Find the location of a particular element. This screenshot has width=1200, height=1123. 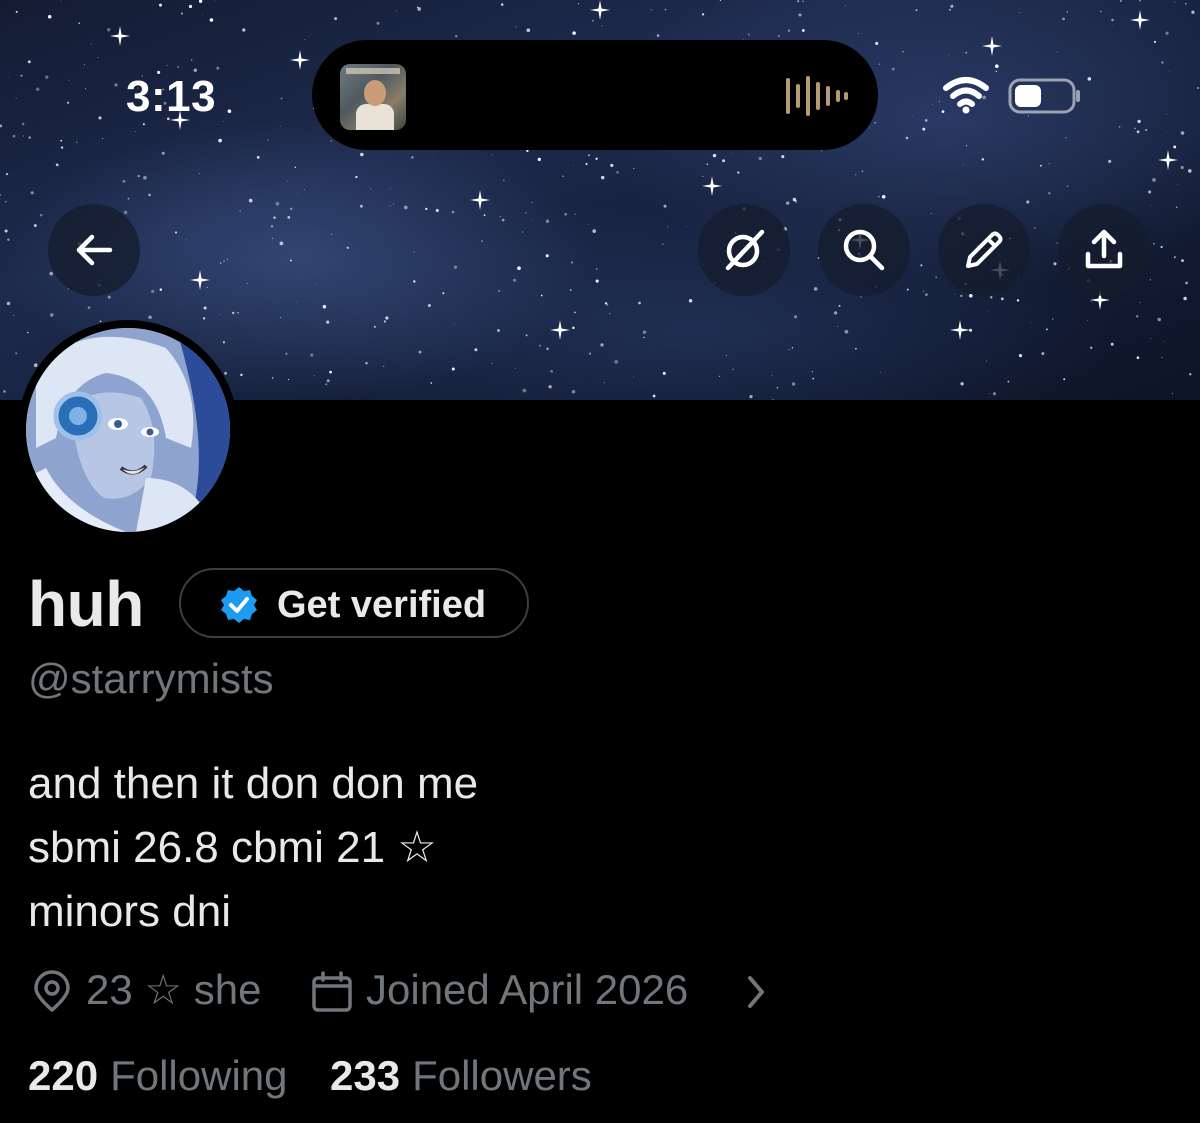

profile-meta: 23 ☆ she Joined April 2026 is located at coordinates (603, 990).